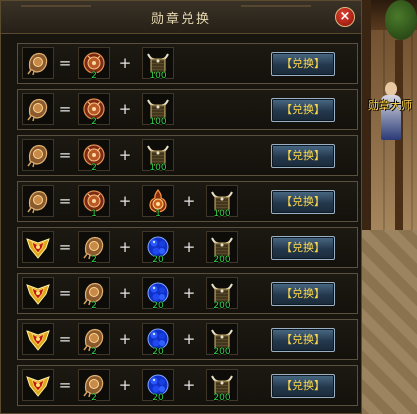 This screenshot has height=414, width=417. Describe the element at coordinates (345, 17) in the screenshot. I see `close-button: ×` at that location.